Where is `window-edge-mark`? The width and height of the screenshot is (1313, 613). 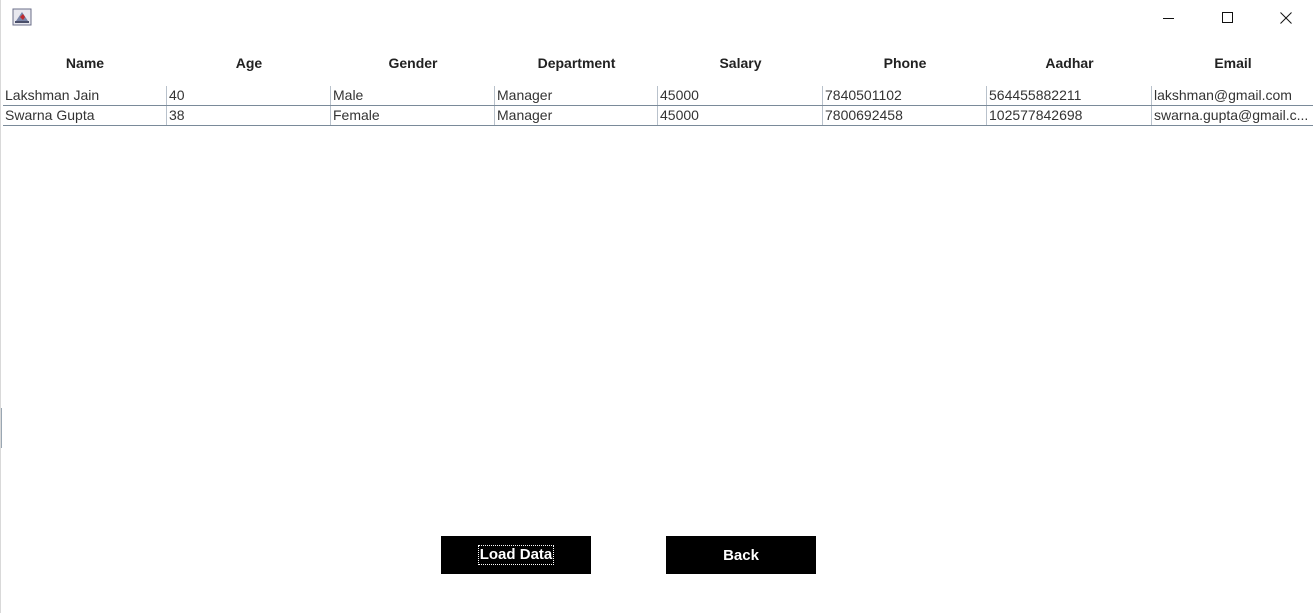 window-edge-mark is located at coordinates (1, 428).